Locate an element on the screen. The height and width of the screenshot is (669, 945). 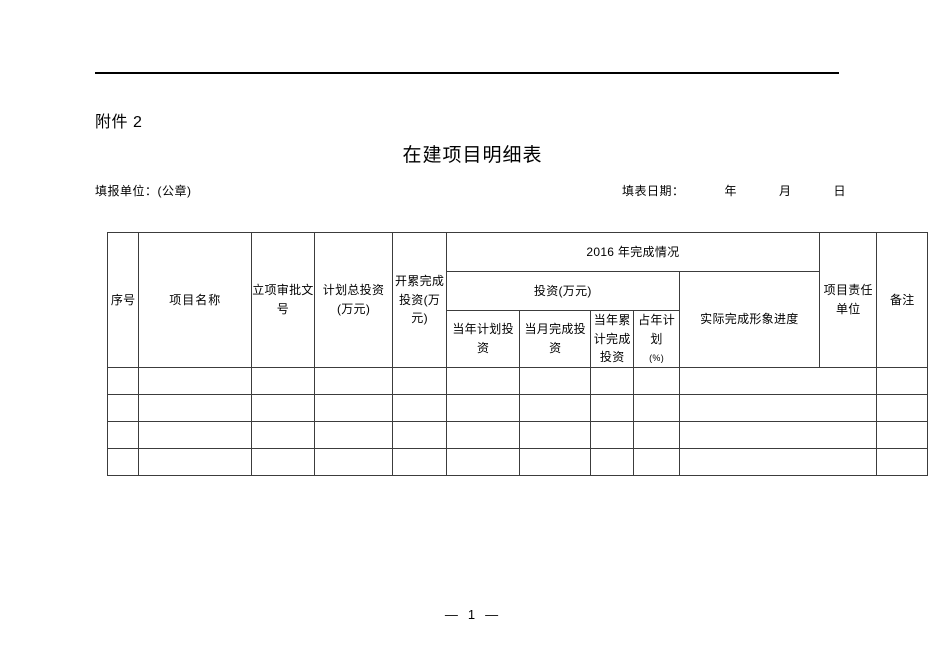
footer-page-number: 1 is located at coordinates (472, 614).